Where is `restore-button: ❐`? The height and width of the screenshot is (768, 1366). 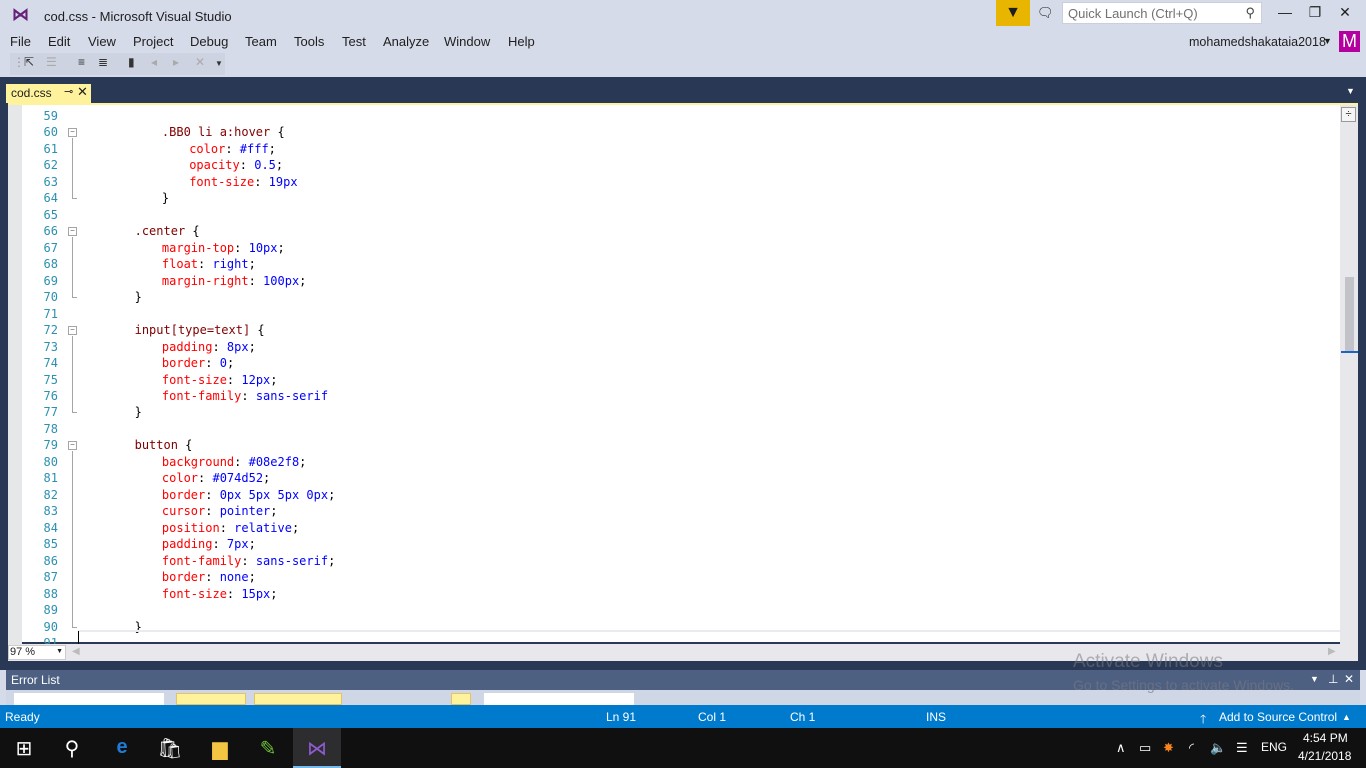 restore-button: ❐ is located at coordinates (1315, 12).